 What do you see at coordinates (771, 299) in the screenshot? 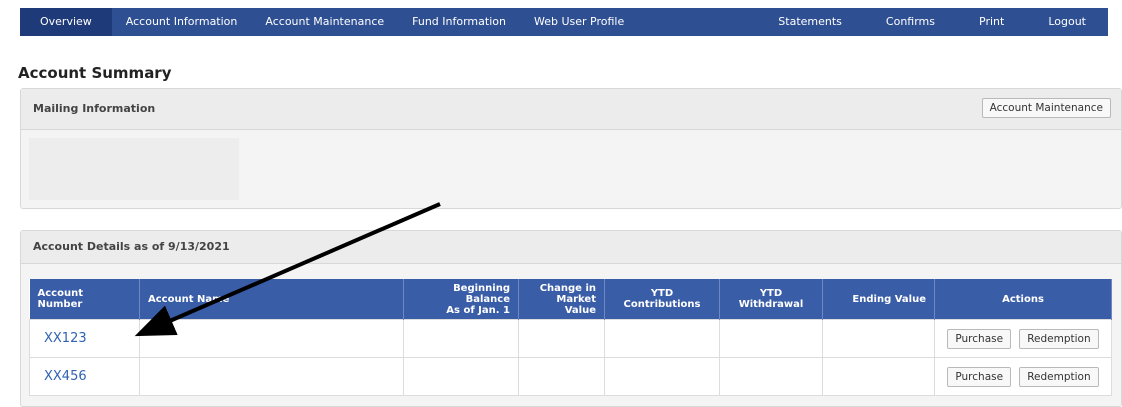
I see `col-ytd-withdrawal: YTD Withdrawal` at bounding box center [771, 299].